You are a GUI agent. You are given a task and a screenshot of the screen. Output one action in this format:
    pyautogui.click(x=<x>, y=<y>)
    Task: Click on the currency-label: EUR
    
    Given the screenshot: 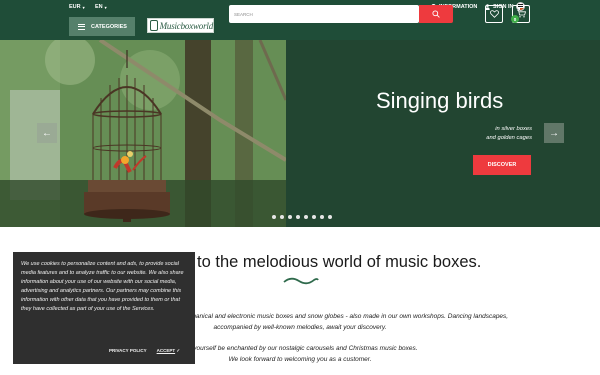 What is the action you would take?
    pyautogui.click(x=75, y=7)
    